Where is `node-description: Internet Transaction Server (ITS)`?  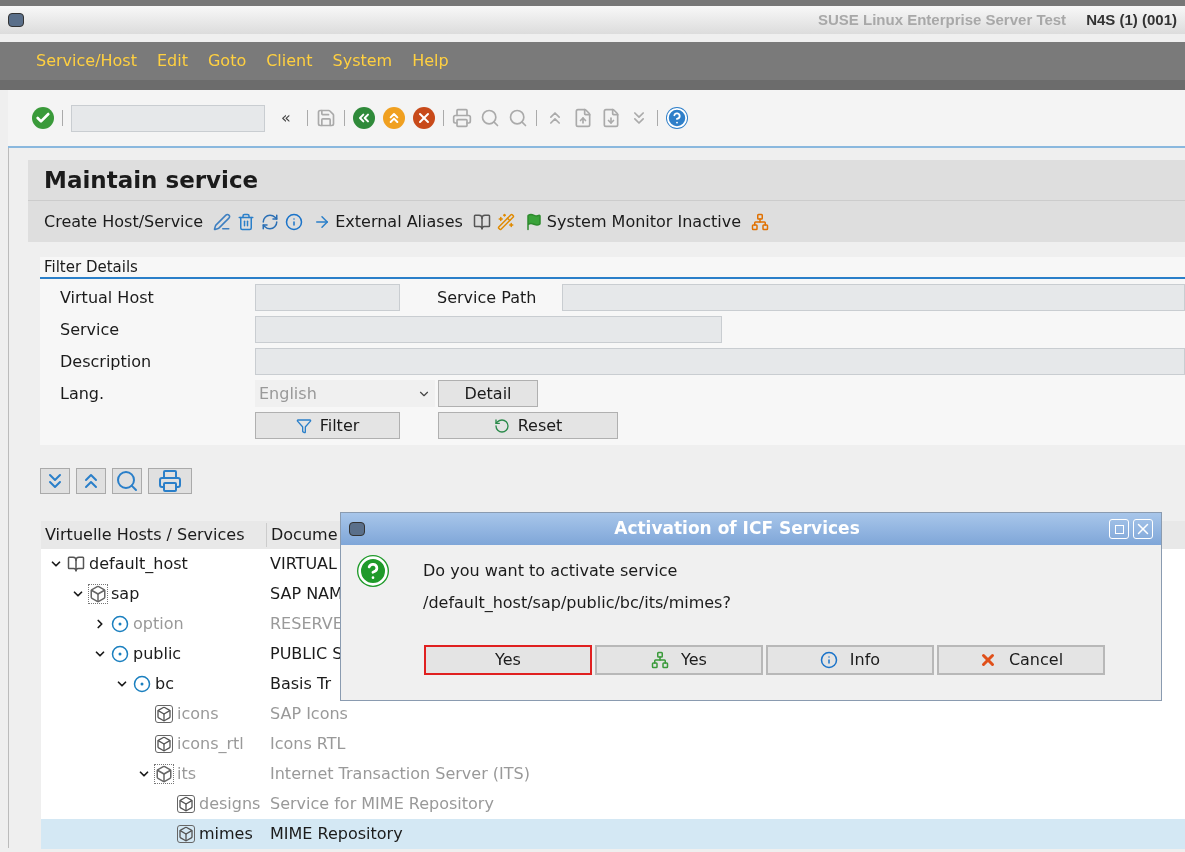 node-description: Internet Transaction Server (ITS) is located at coordinates (400, 774).